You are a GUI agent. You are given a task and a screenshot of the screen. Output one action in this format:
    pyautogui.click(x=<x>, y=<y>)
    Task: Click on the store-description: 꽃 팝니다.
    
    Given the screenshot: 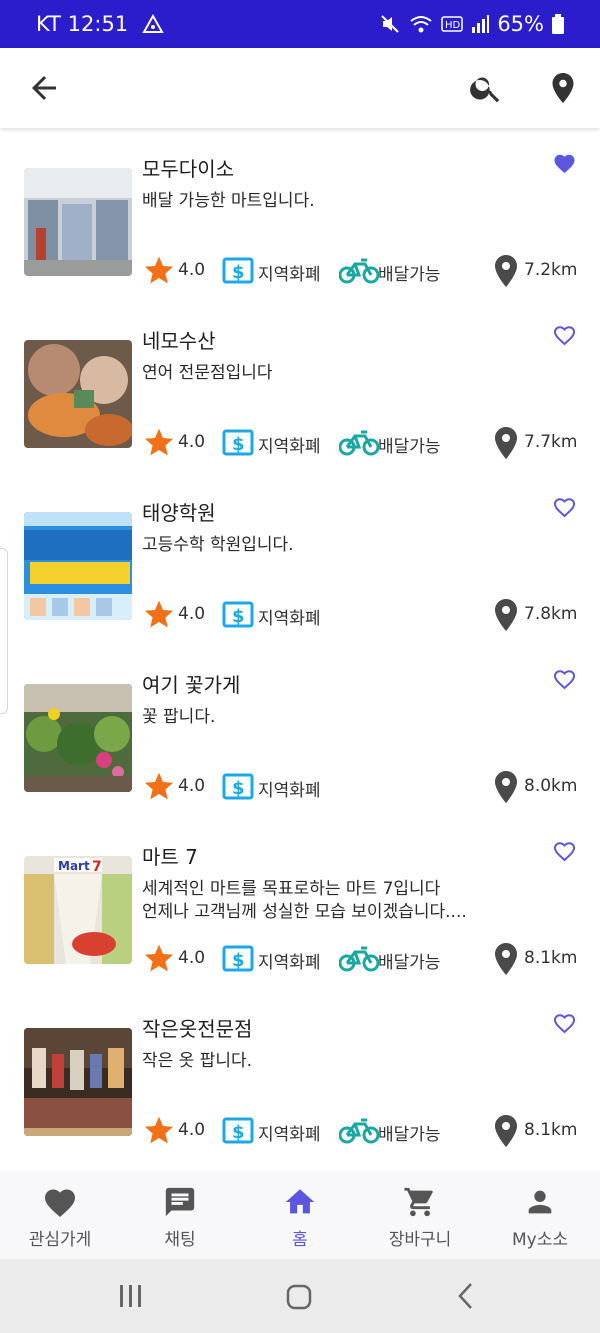 What is the action you would take?
    pyautogui.click(x=179, y=717)
    